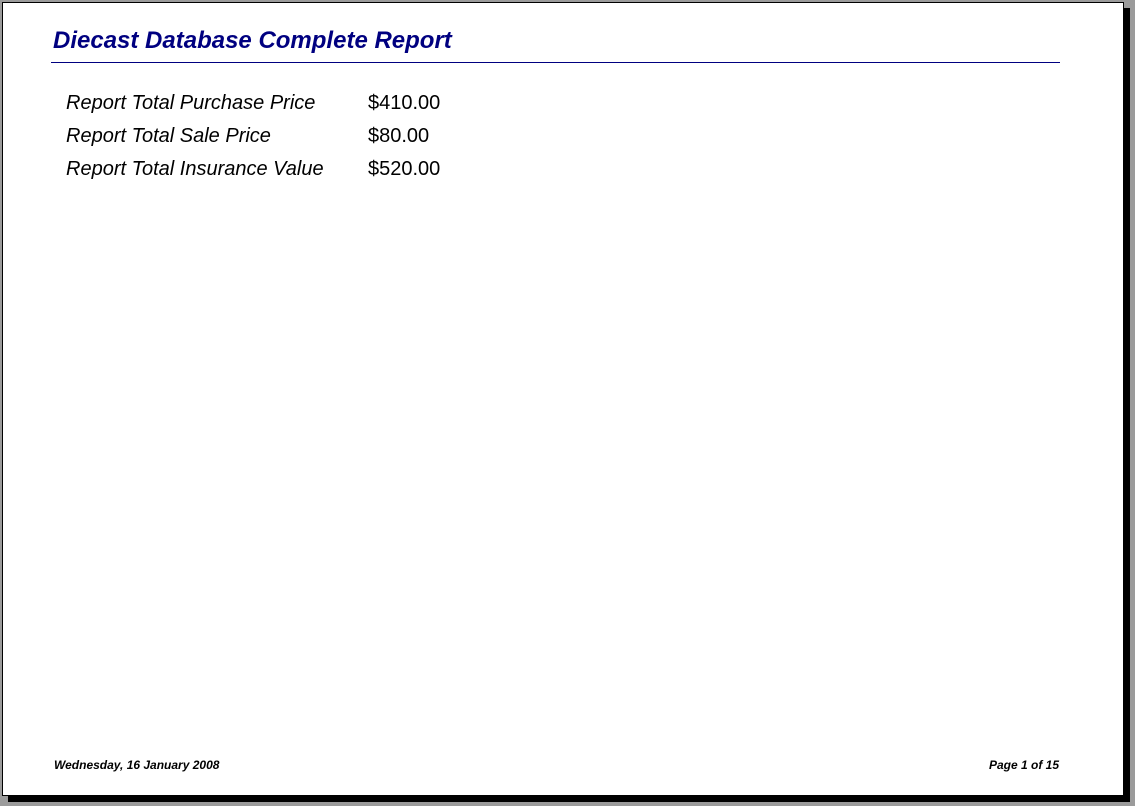 The height and width of the screenshot is (806, 1135). Describe the element at coordinates (191, 103) in the screenshot. I see `total-label: Report Total Purchase Price` at that location.